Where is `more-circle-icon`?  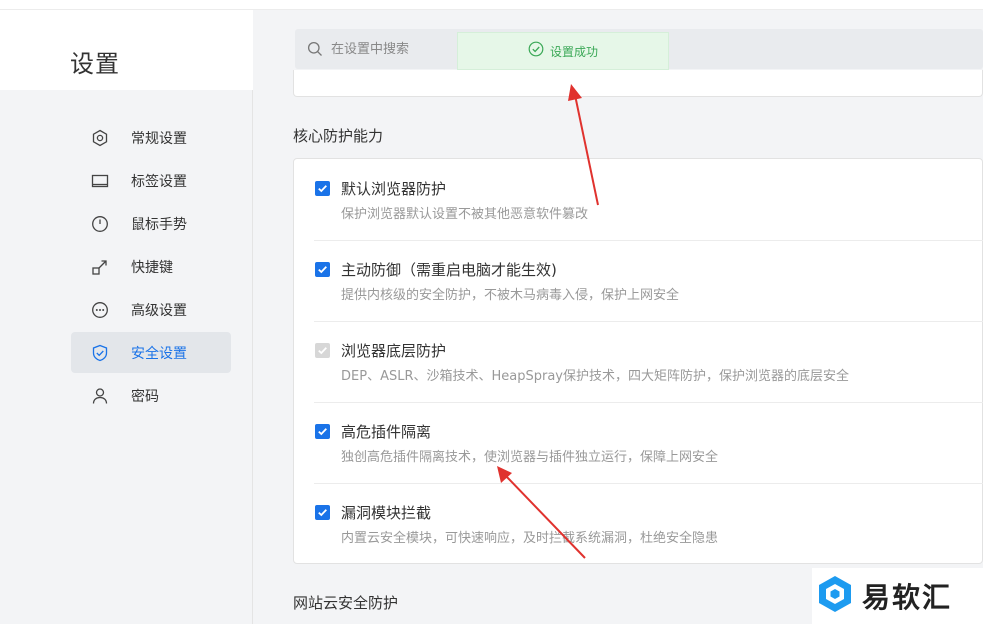 more-circle-icon is located at coordinates (100, 310).